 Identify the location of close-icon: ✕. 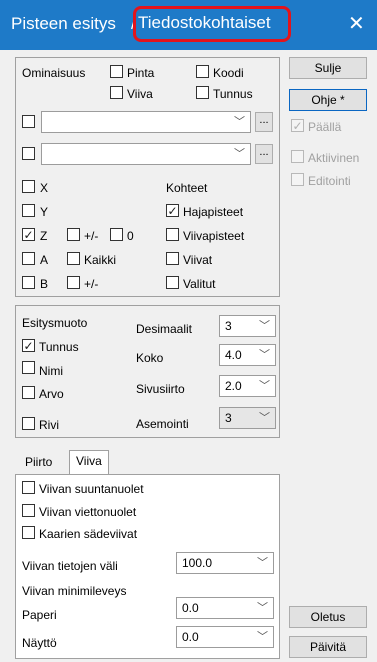
(356, 23).